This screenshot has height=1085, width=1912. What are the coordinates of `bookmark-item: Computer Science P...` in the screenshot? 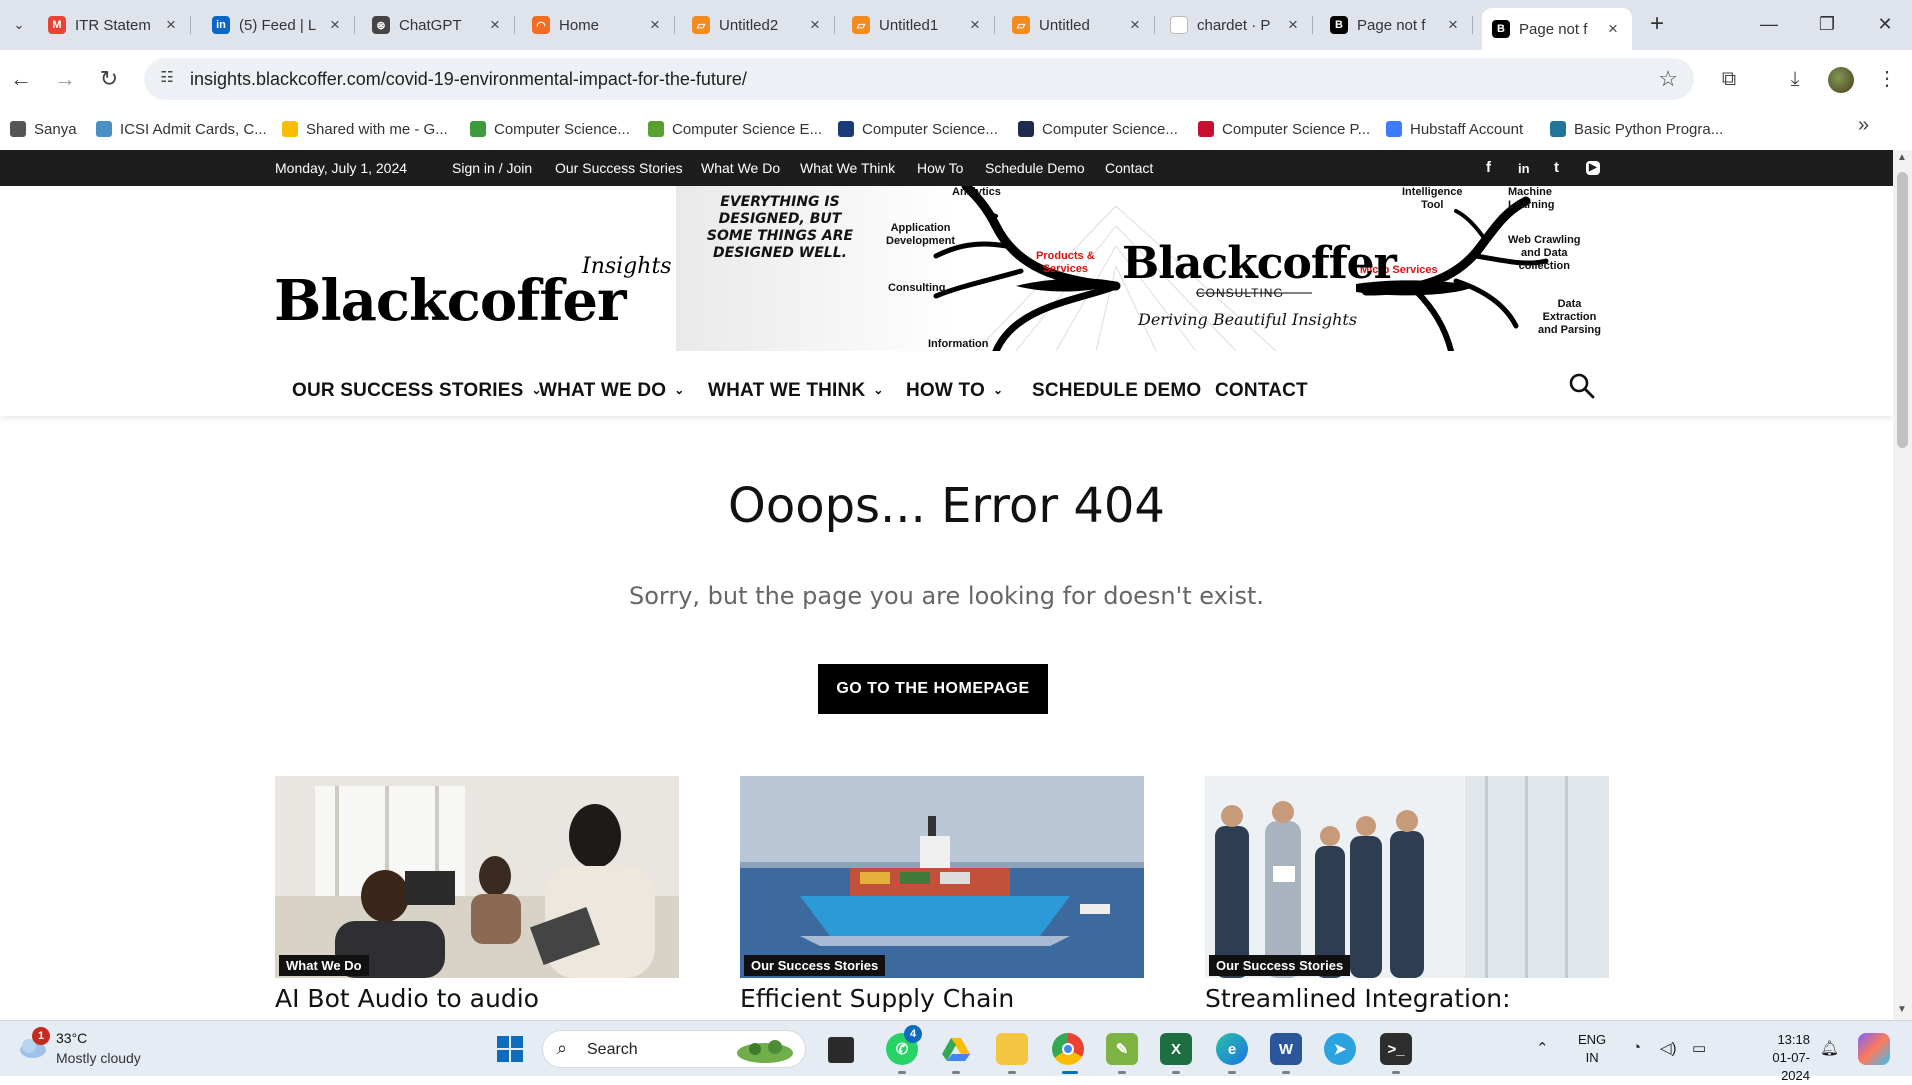 It's located at (1284, 129).